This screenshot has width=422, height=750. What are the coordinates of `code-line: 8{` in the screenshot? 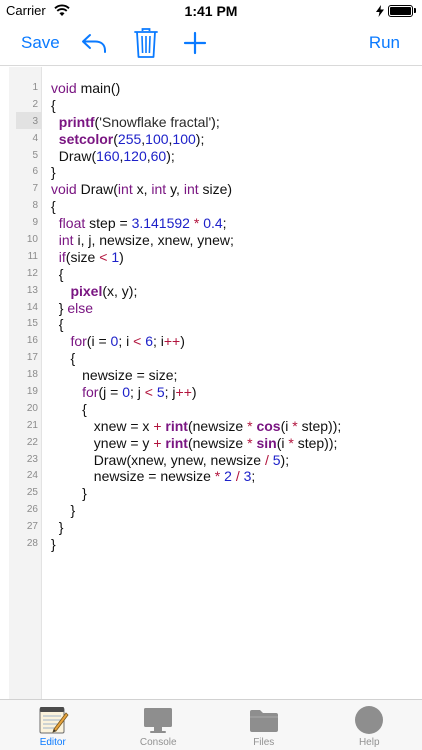 It's located at (211, 206).